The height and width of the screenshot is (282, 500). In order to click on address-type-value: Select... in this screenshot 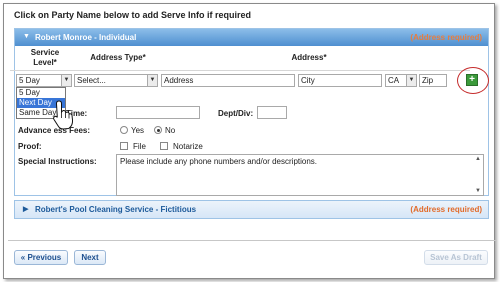, I will do `click(91, 80)`.